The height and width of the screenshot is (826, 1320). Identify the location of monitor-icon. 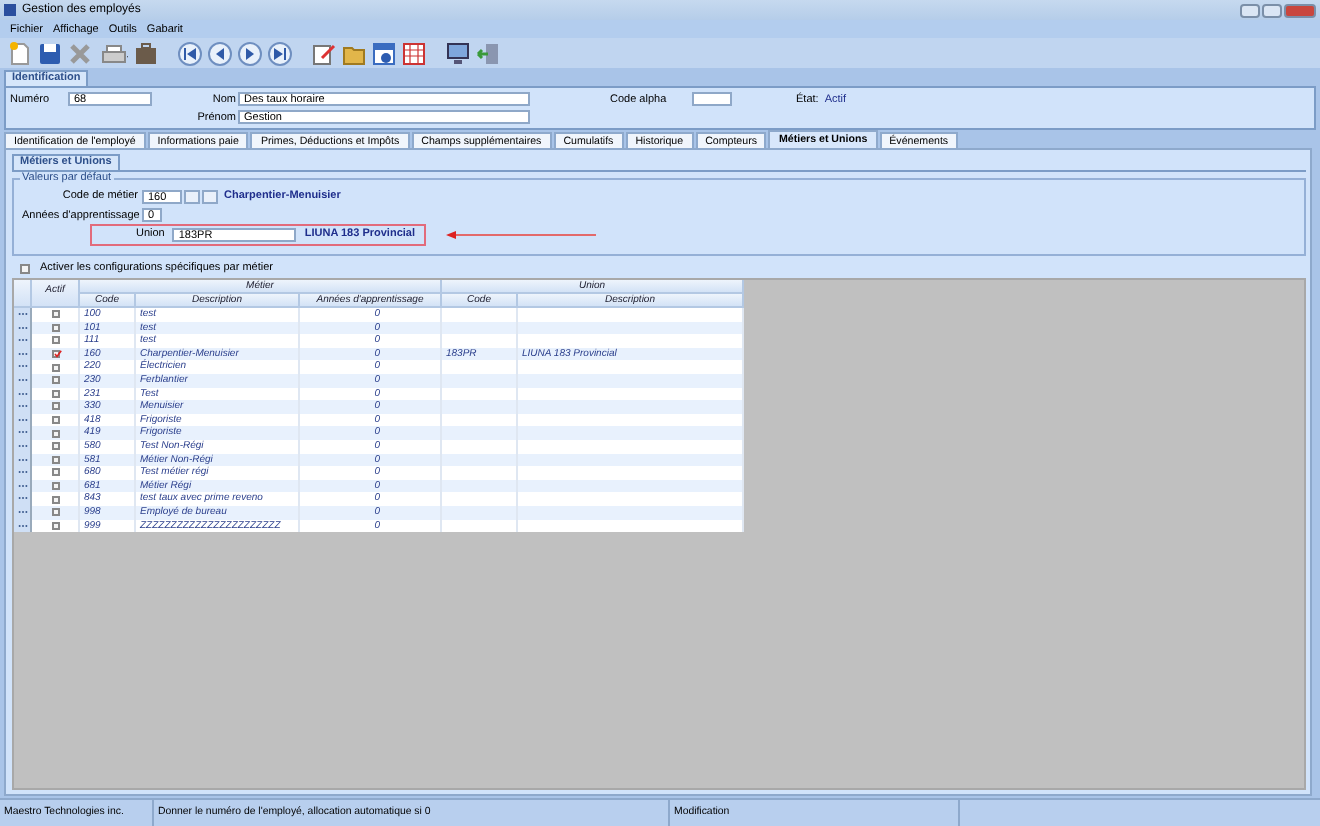
(458, 53).